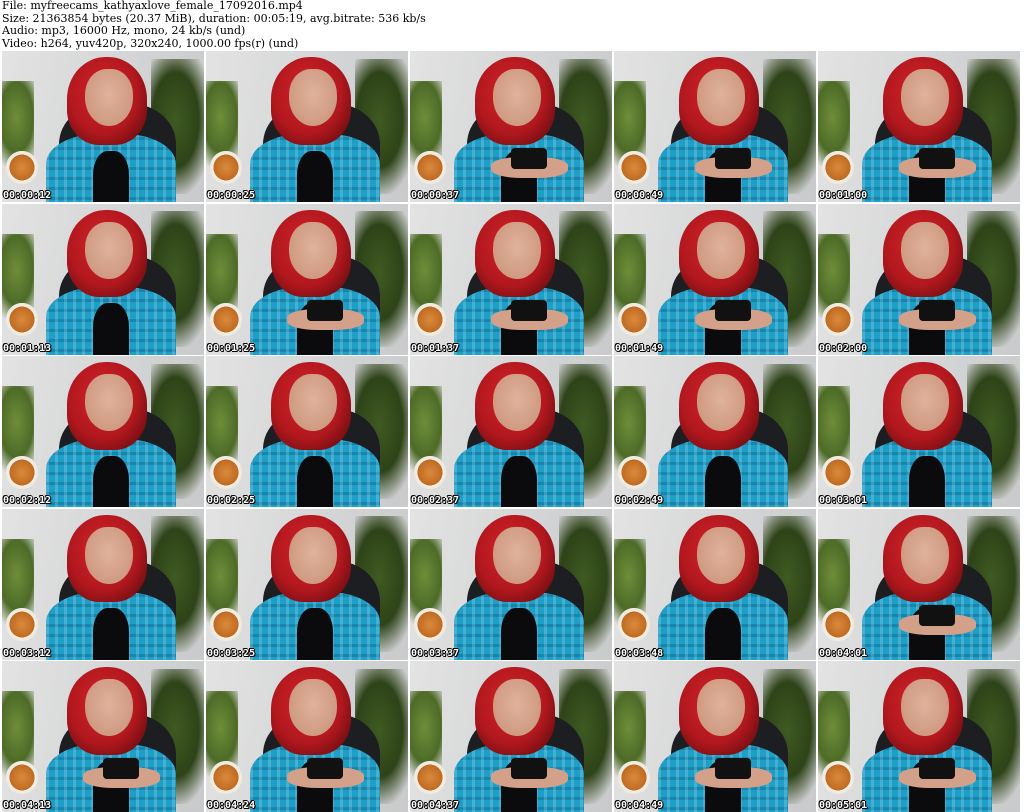 The image size is (1024, 812). I want to click on video-thumbnail: 00:04:37, so click(511, 736).